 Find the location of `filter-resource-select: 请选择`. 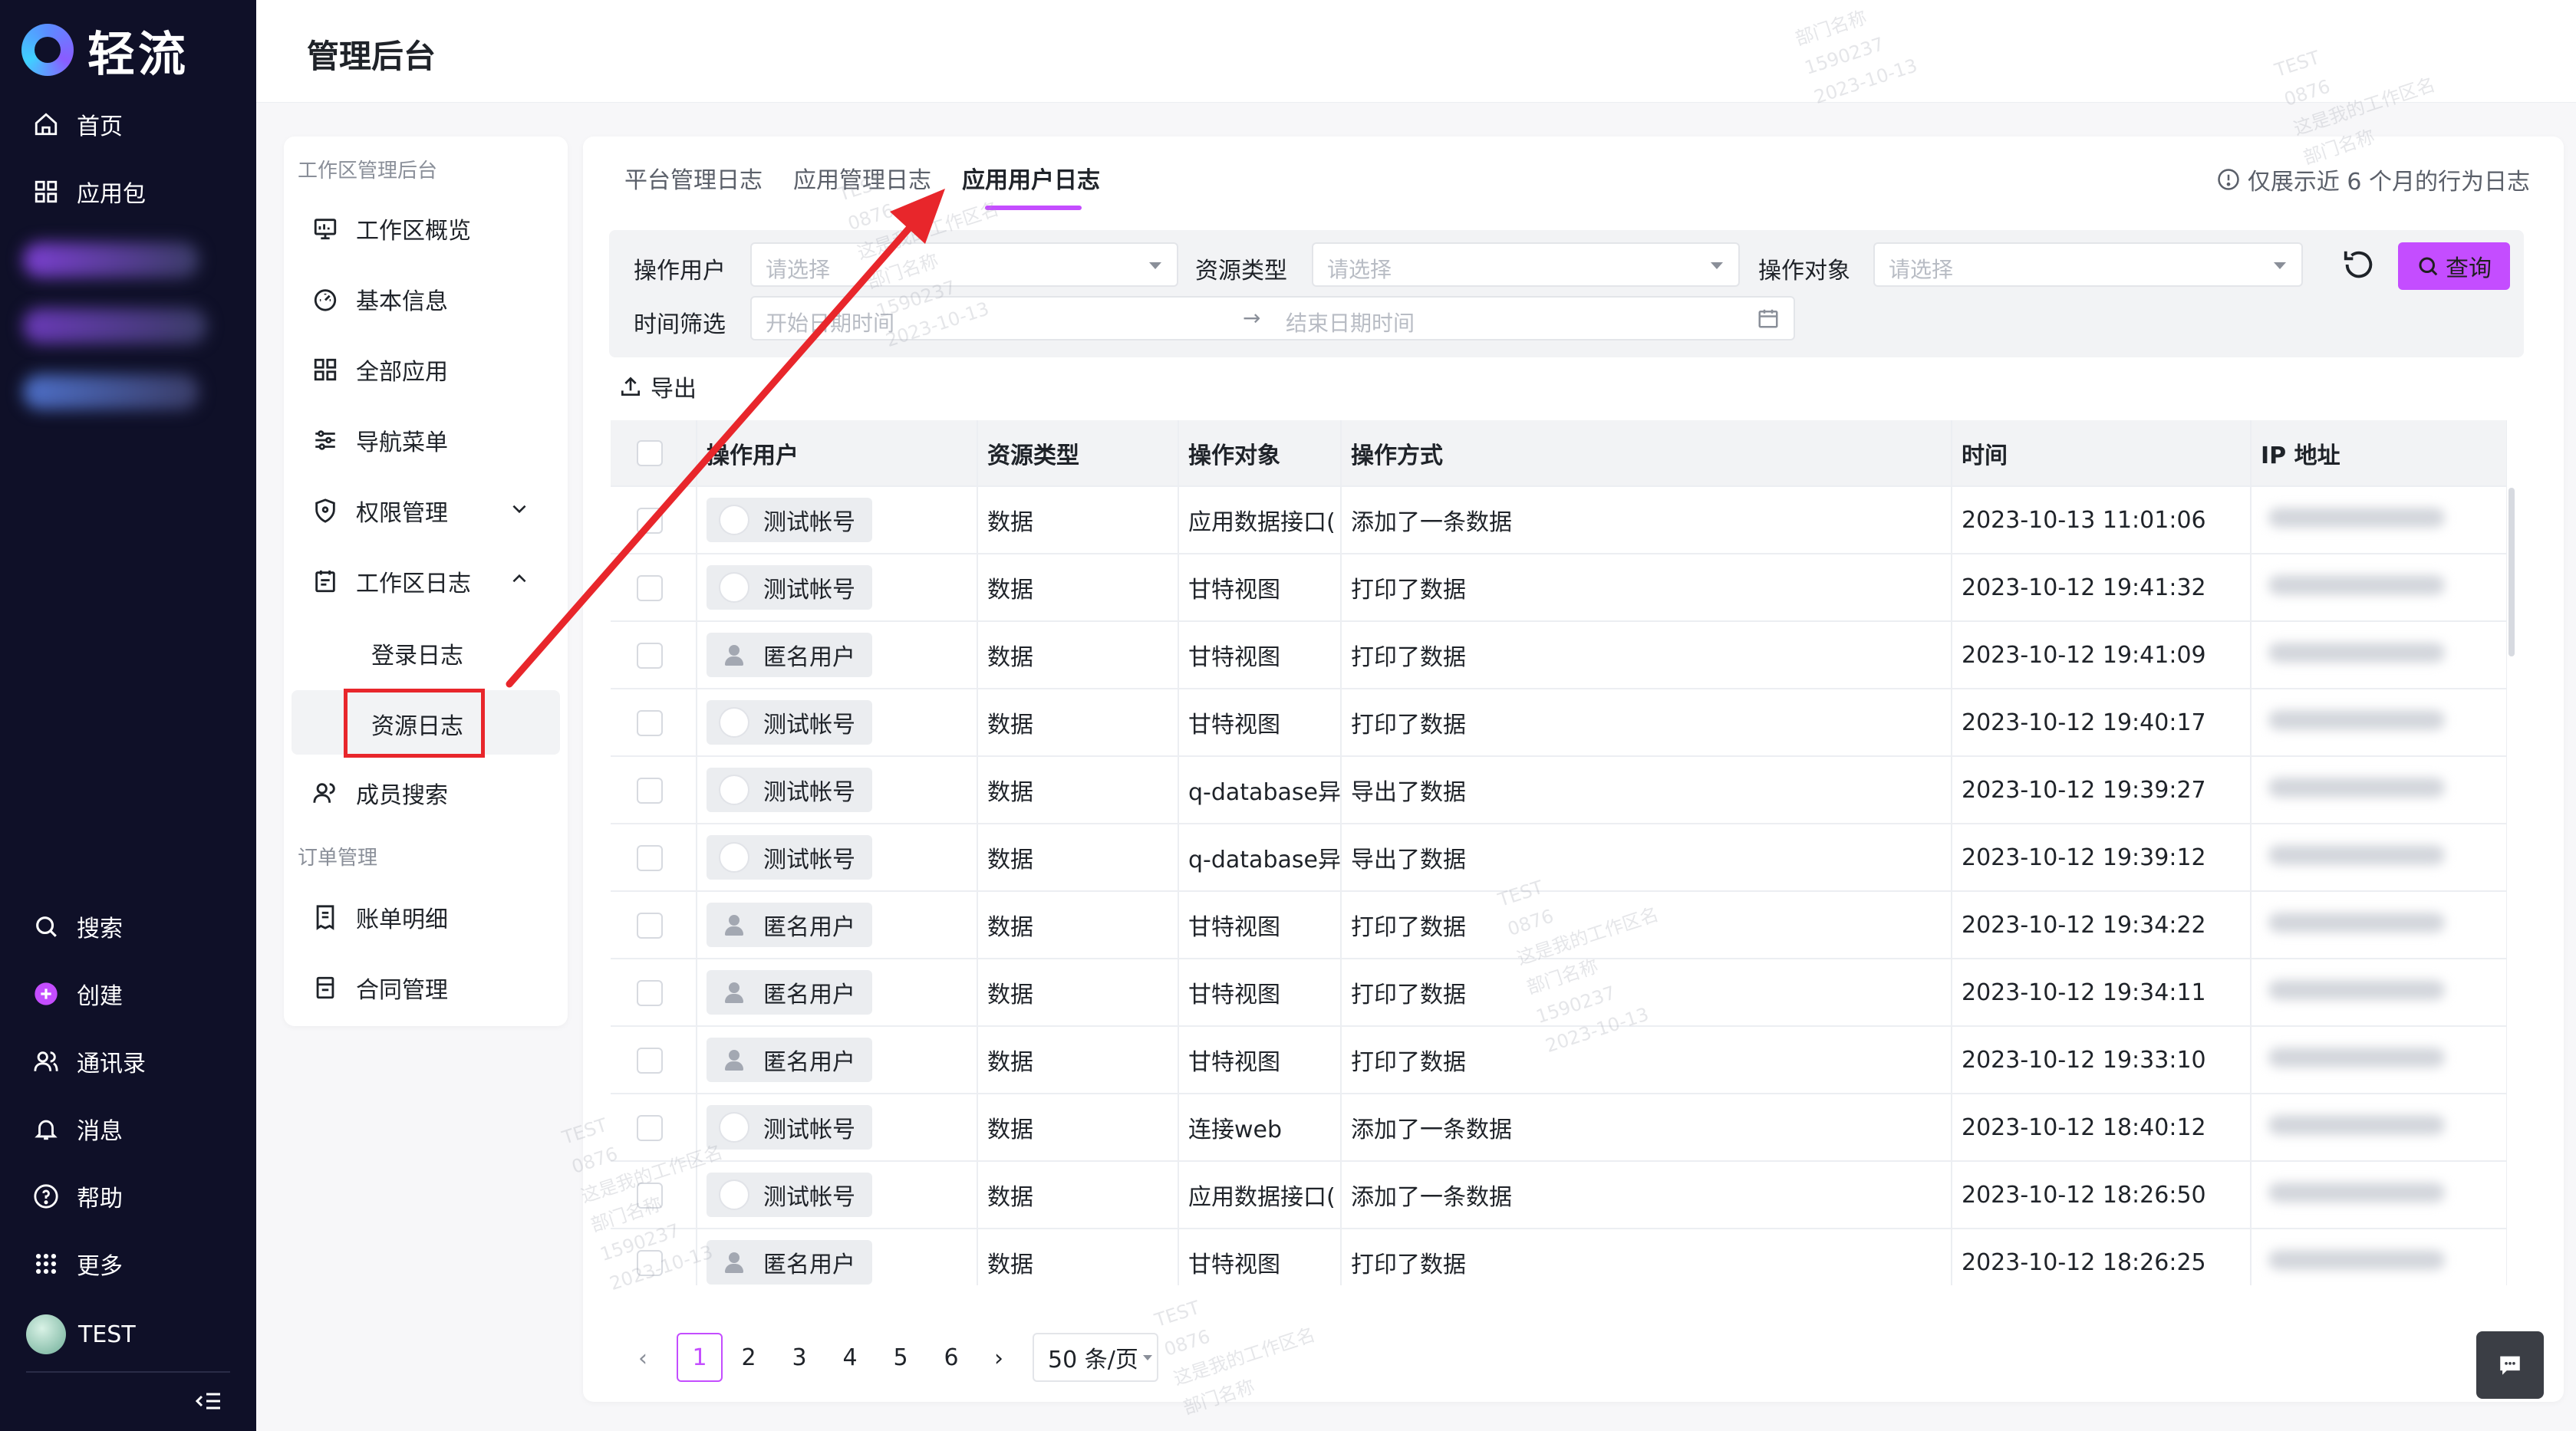

filter-resource-select: 请选择 is located at coordinates (1526, 264).